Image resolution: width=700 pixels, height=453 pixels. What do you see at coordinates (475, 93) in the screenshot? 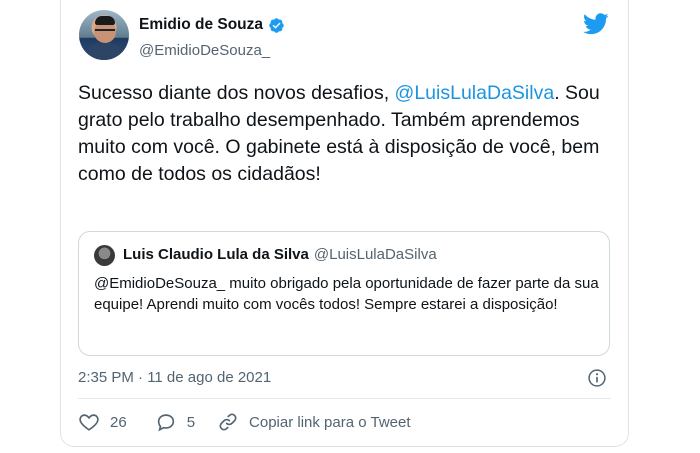
I see `tweet-mention-link: @LuisLulaDaSilva` at bounding box center [475, 93].